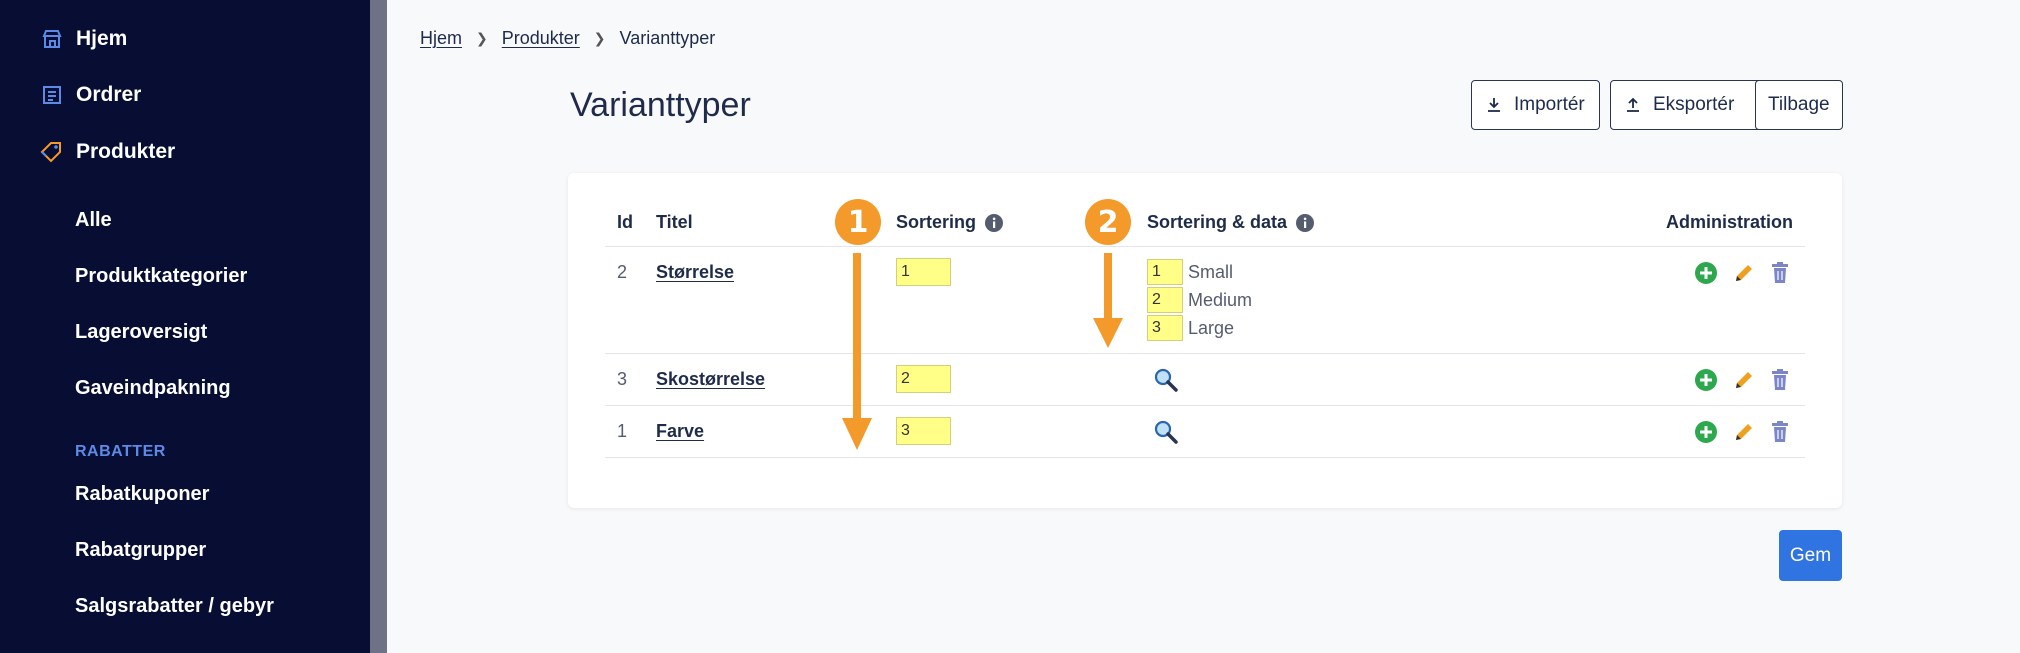  I want to click on export-label: Eksportér, so click(1694, 104).